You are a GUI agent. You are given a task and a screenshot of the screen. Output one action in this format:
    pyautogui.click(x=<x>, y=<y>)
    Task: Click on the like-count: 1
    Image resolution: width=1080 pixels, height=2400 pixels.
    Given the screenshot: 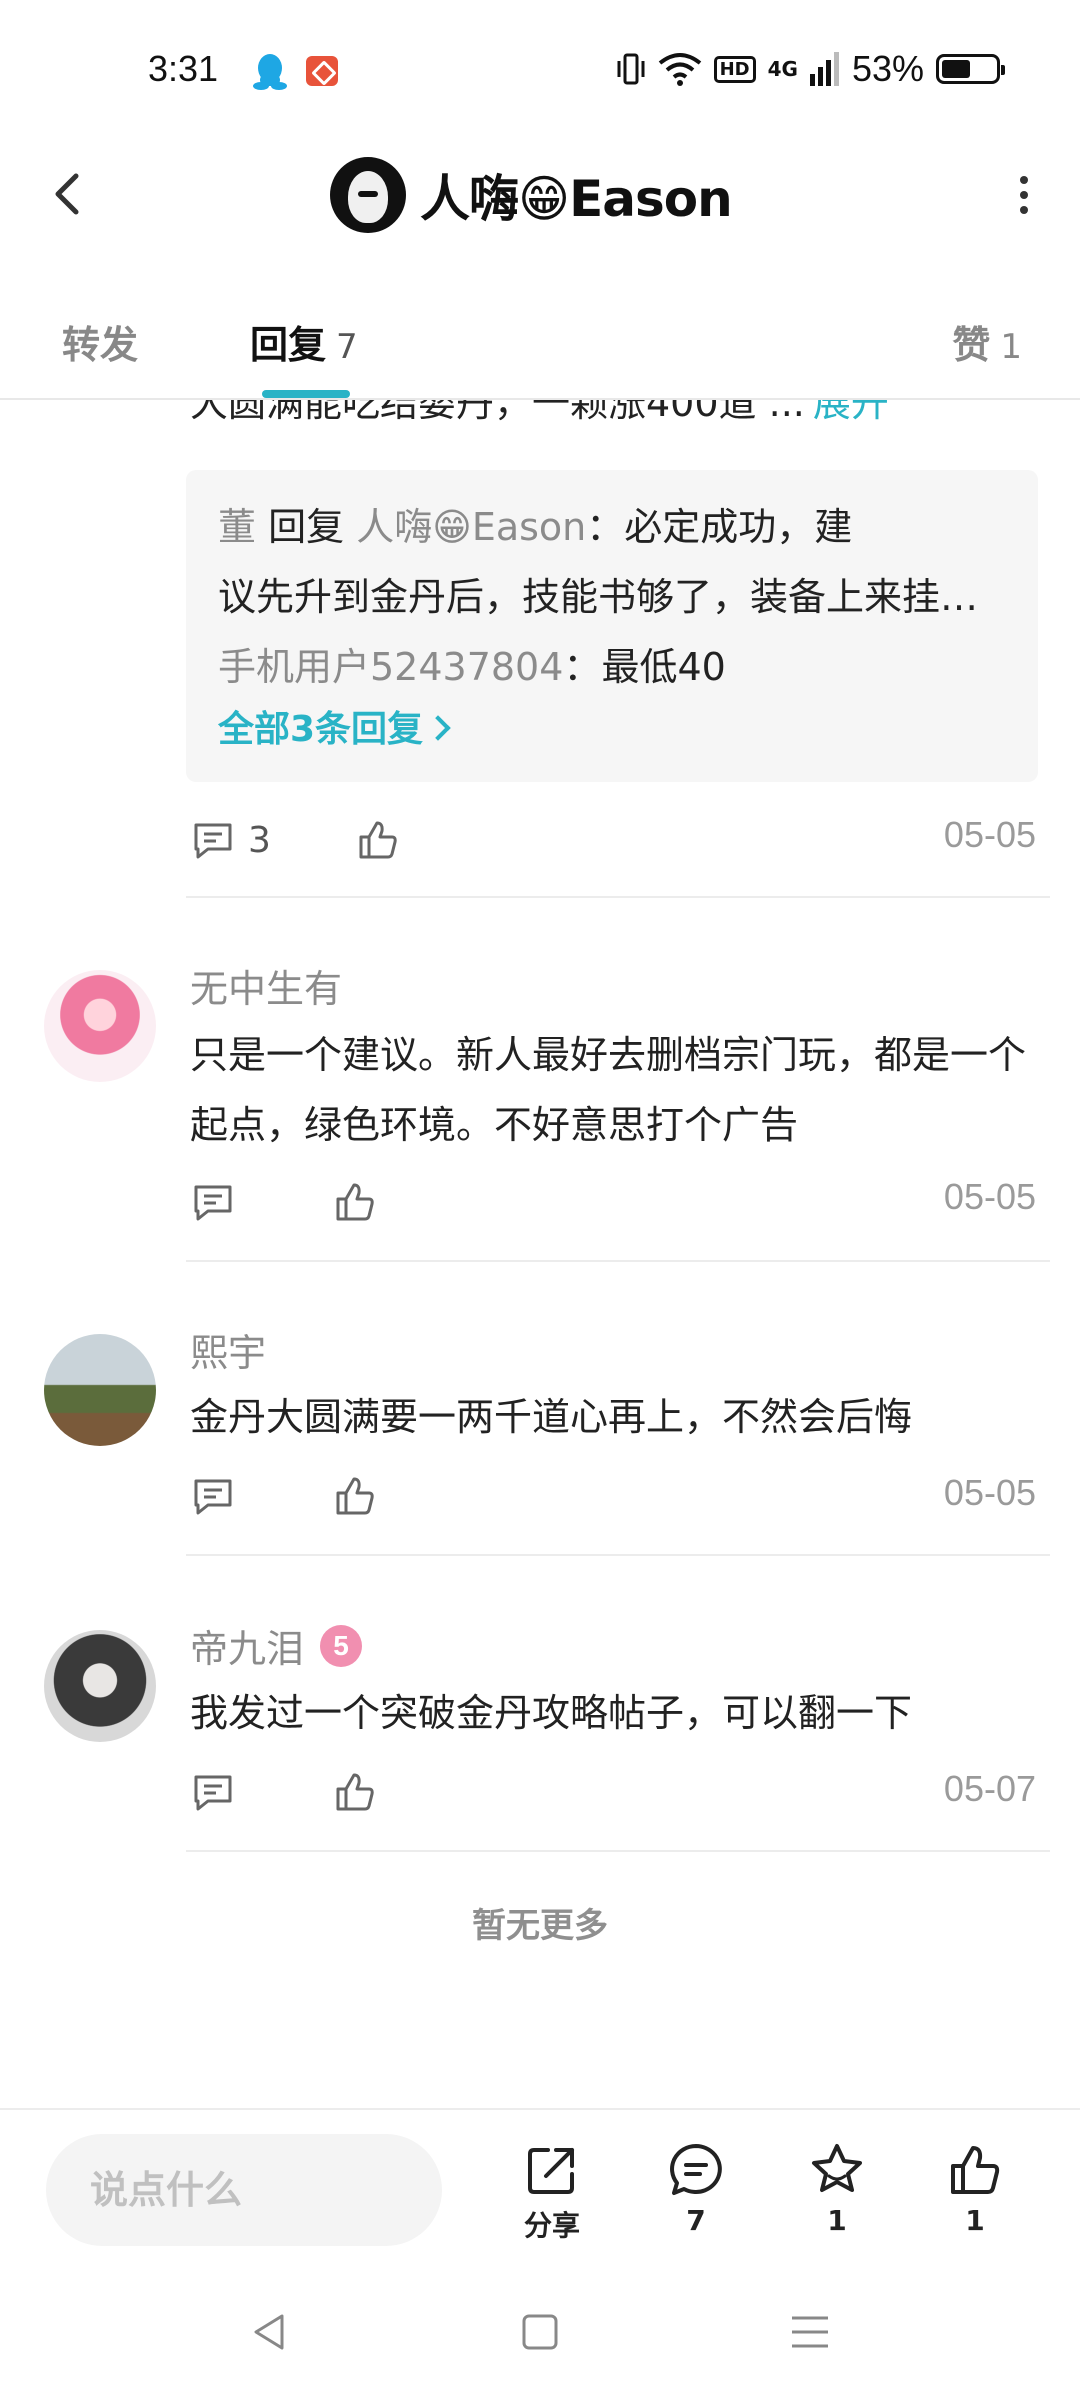 What is the action you would take?
    pyautogui.click(x=975, y=2220)
    